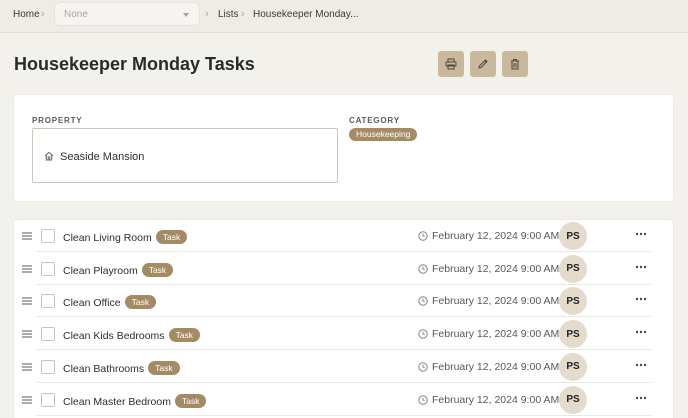  Describe the element at coordinates (102, 157) in the screenshot. I see `property-value: Seaside Mansion` at that location.